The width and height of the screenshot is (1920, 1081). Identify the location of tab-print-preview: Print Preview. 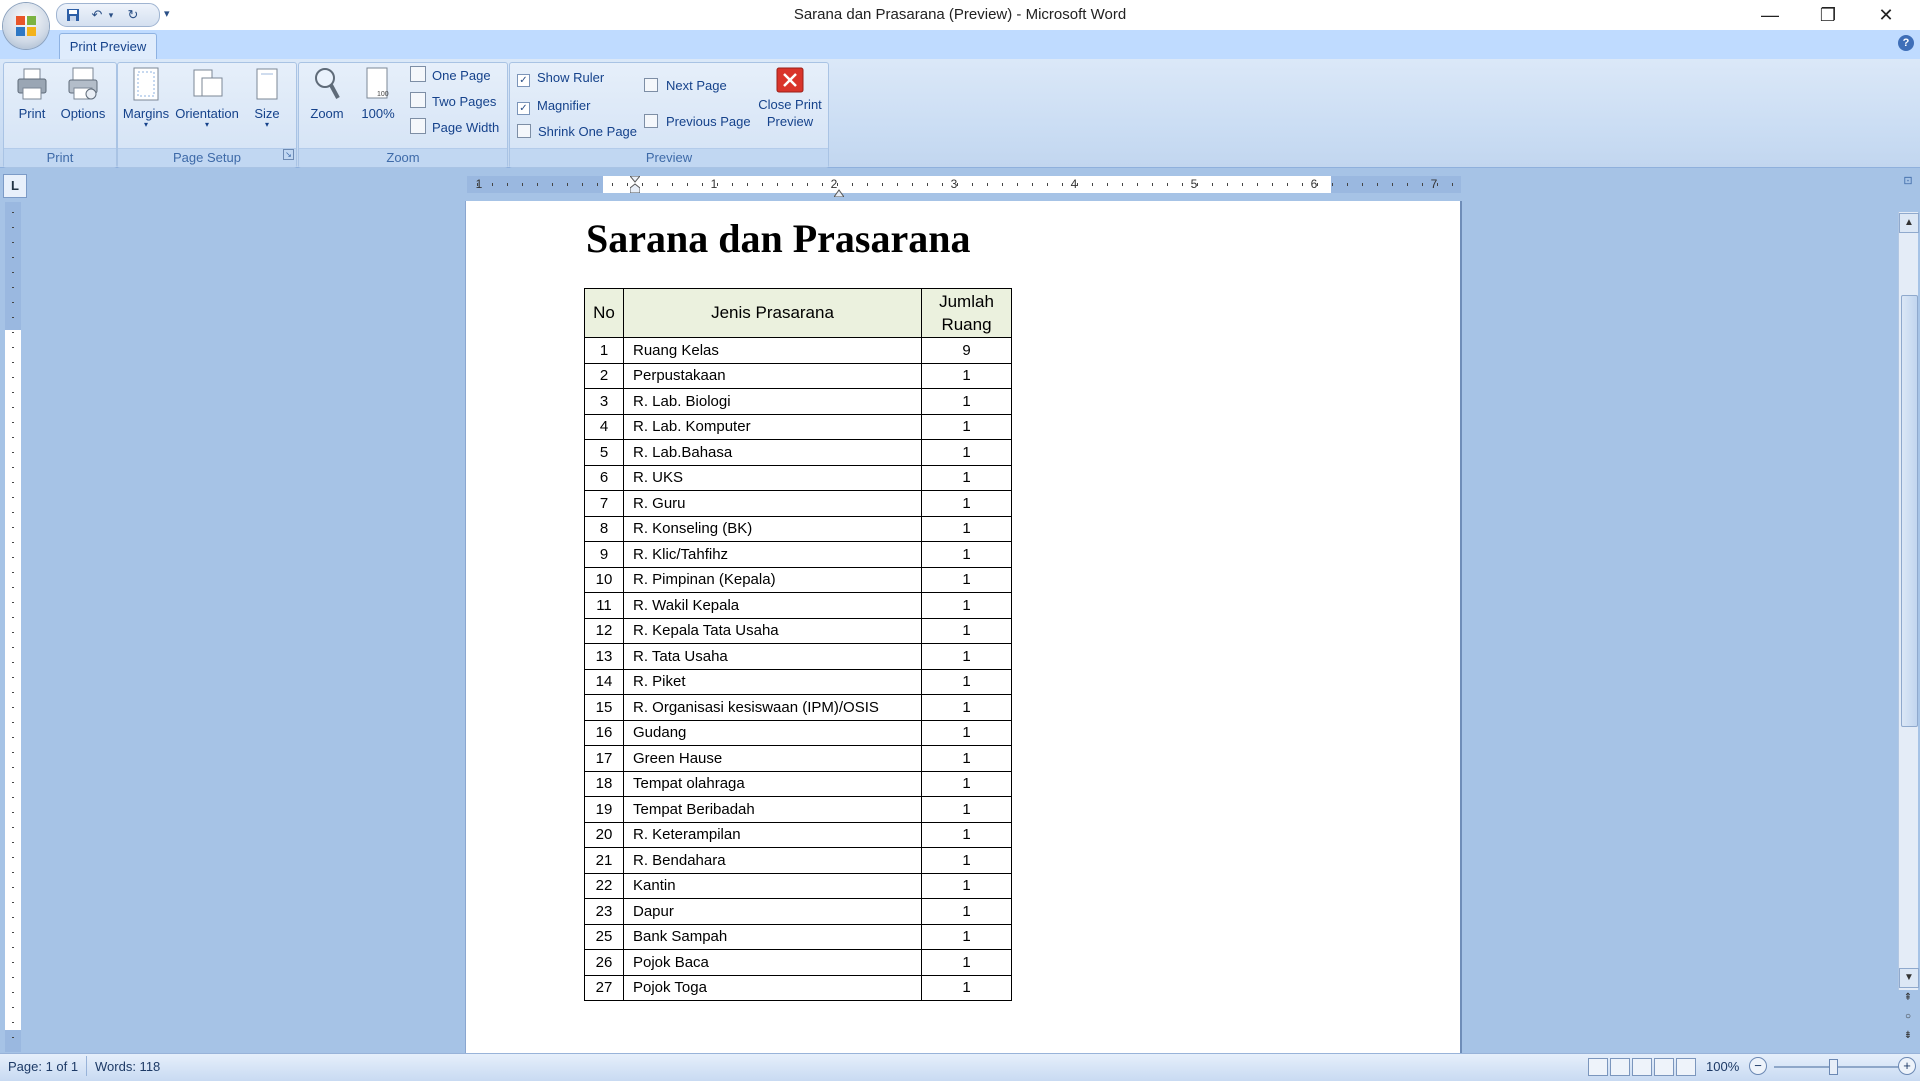
(108, 46).